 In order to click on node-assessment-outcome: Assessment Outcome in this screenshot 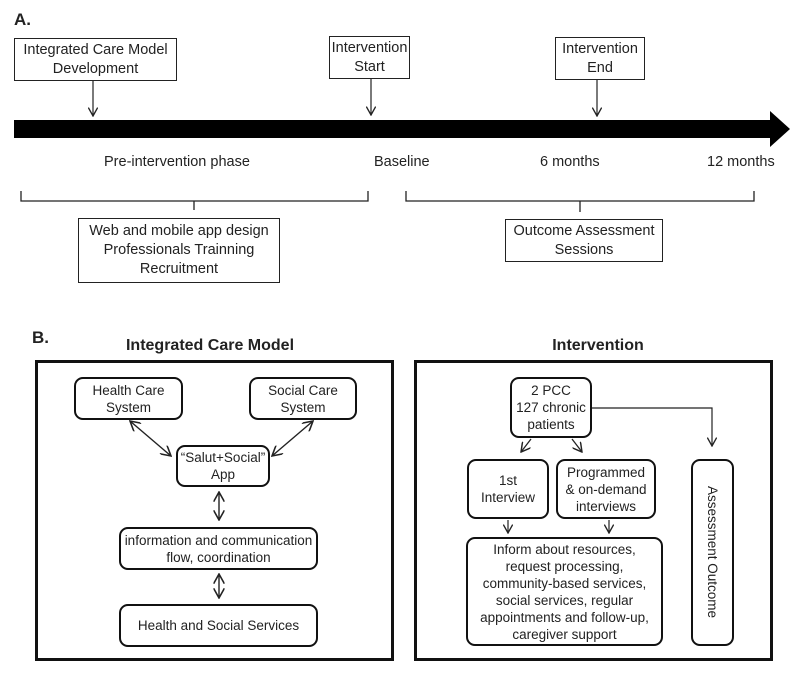, I will do `click(712, 552)`.